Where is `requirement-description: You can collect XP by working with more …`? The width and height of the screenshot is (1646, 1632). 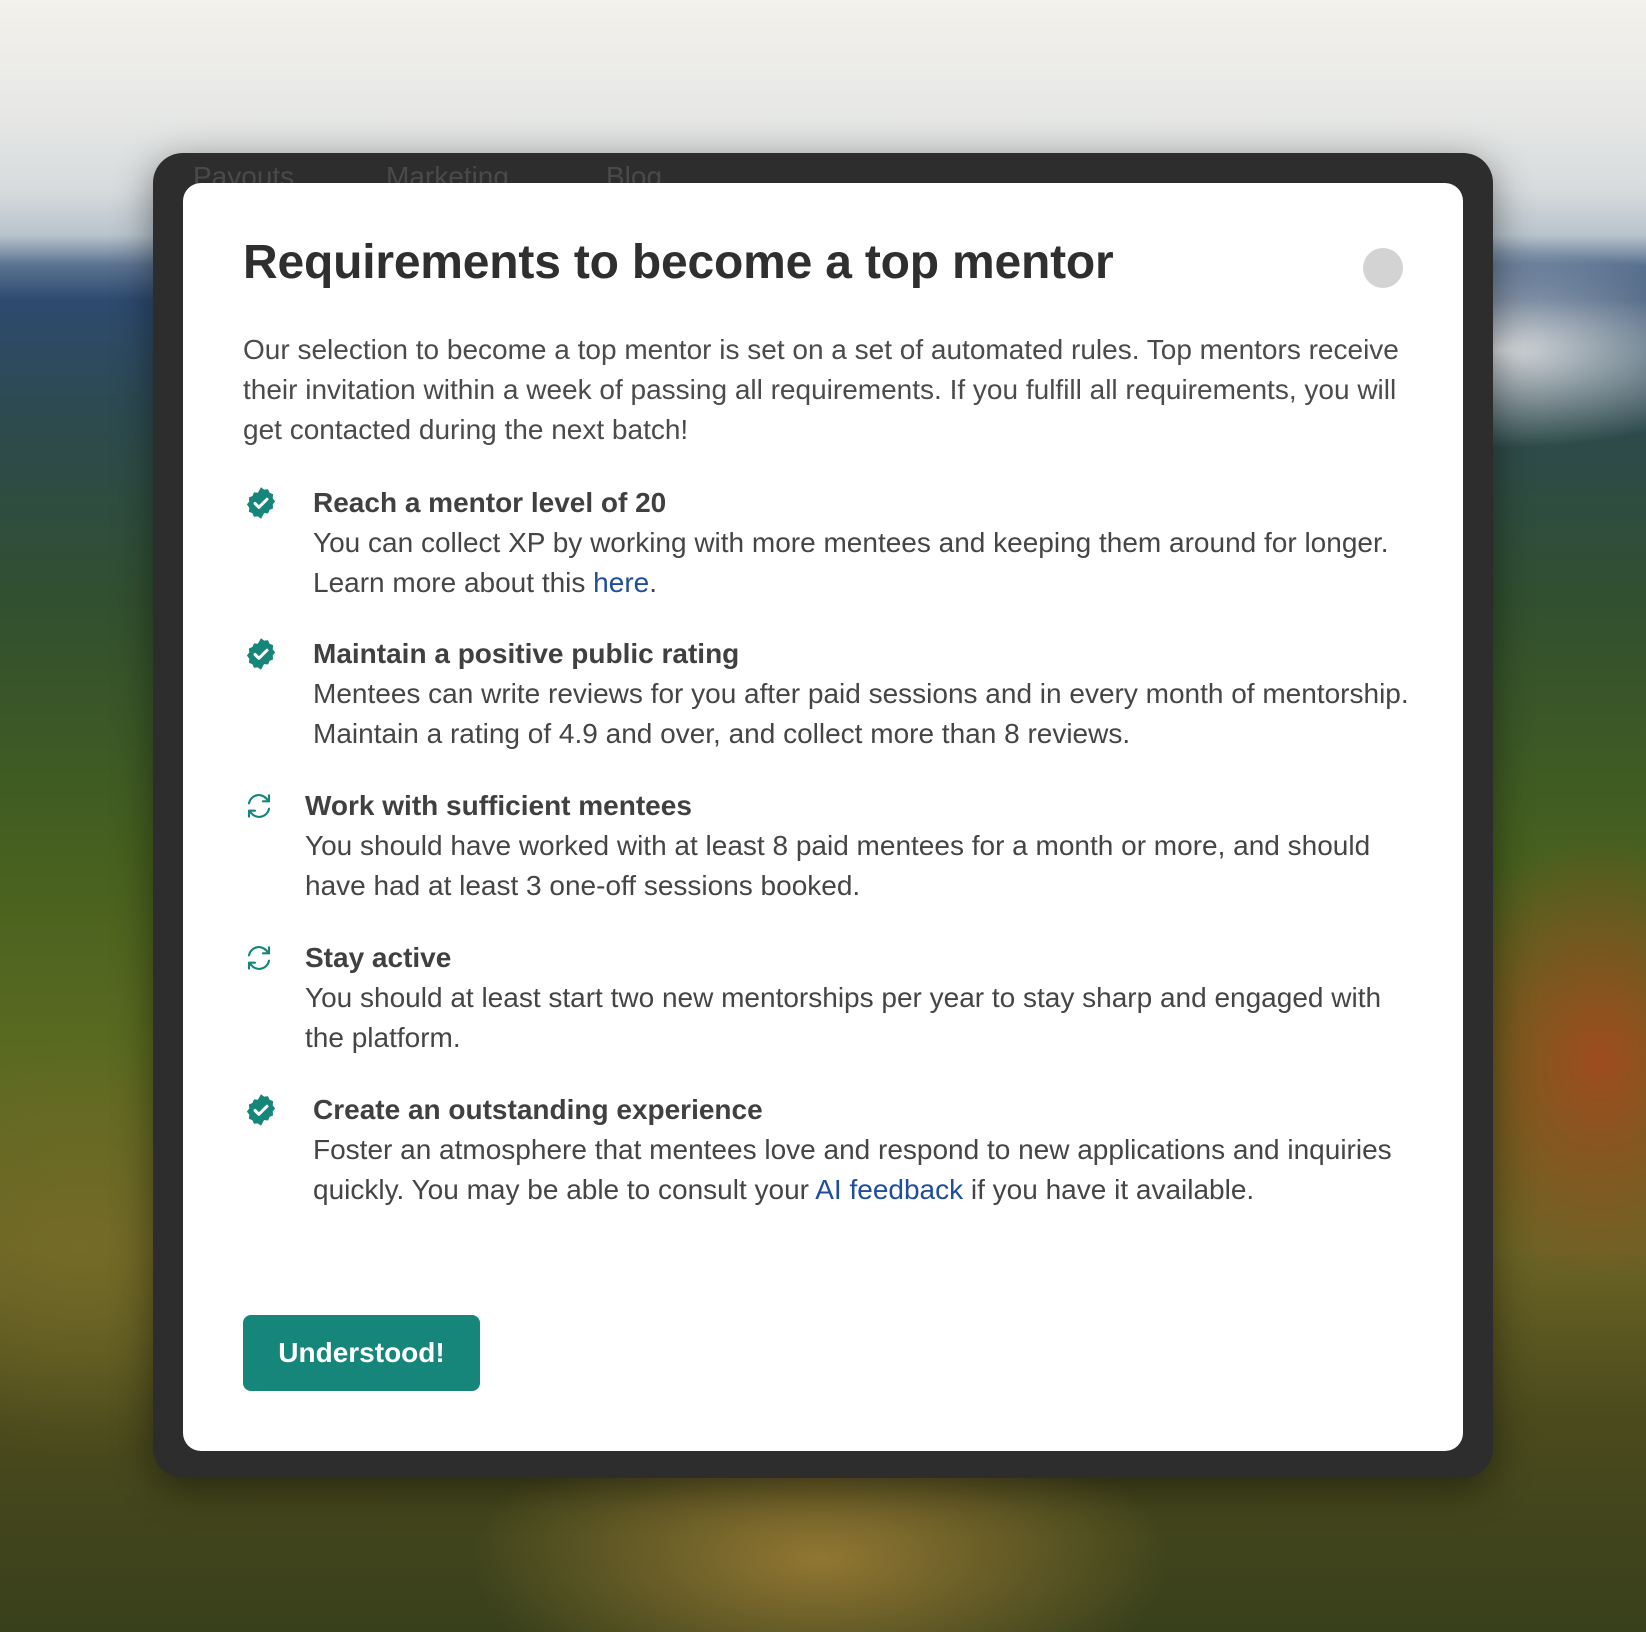 requirement-description: You can collect XP by working with more … is located at coordinates (851, 562).